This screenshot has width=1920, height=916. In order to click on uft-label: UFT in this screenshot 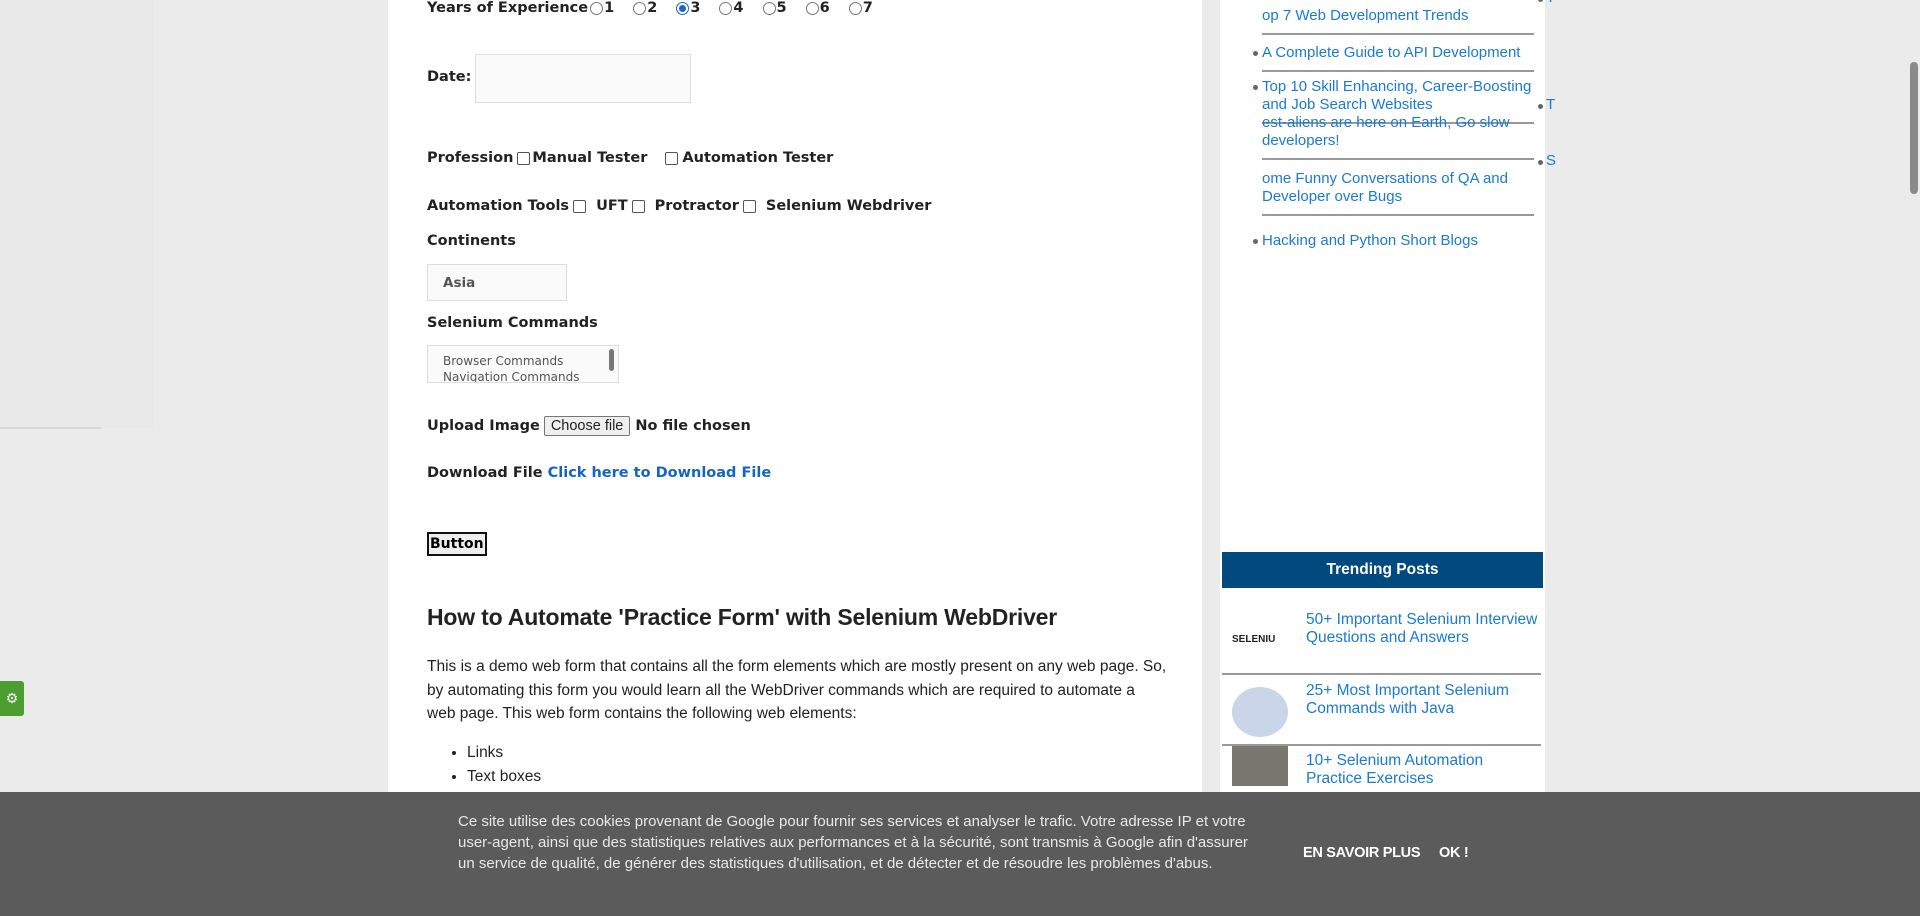, I will do `click(612, 206)`.